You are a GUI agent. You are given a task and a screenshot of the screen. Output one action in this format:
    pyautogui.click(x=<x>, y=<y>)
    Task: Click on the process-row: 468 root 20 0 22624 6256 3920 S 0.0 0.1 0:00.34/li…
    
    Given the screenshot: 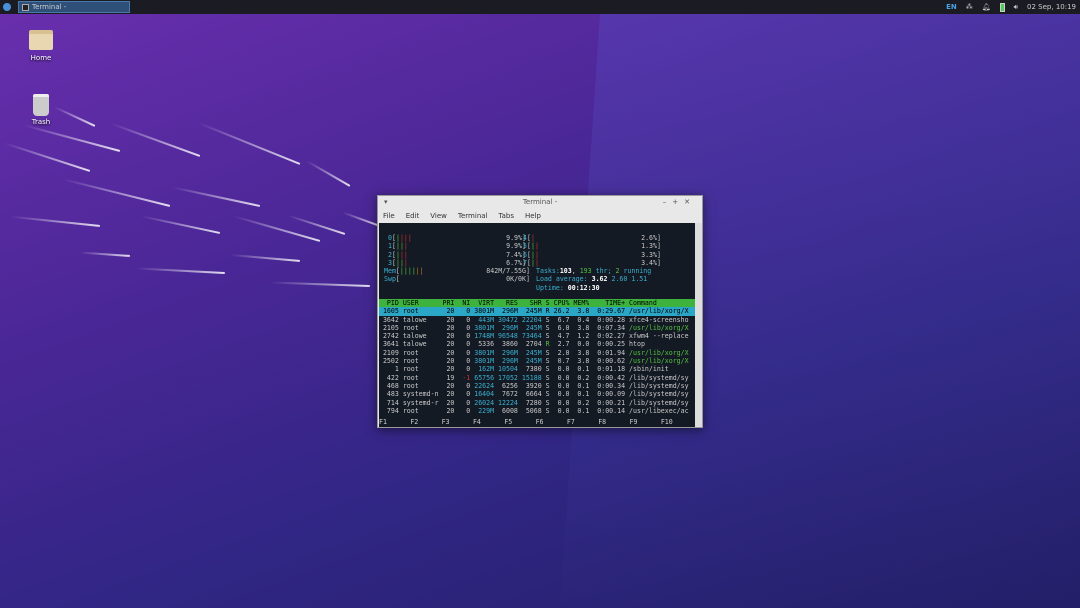 What is the action you would take?
    pyautogui.click(x=537, y=386)
    